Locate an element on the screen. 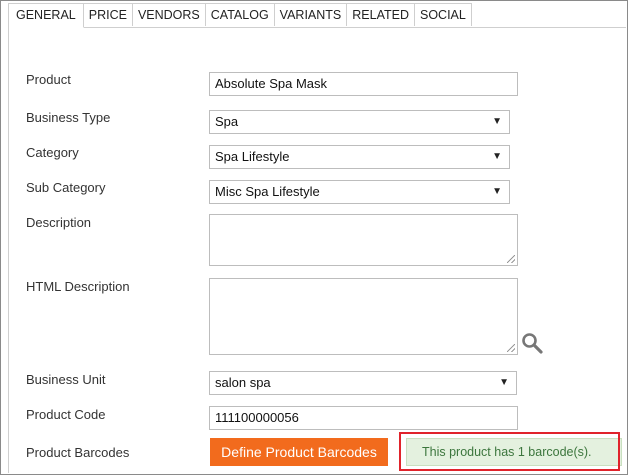 The image size is (628, 475). html-description-label: HTML Description is located at coordinates (78, 286).